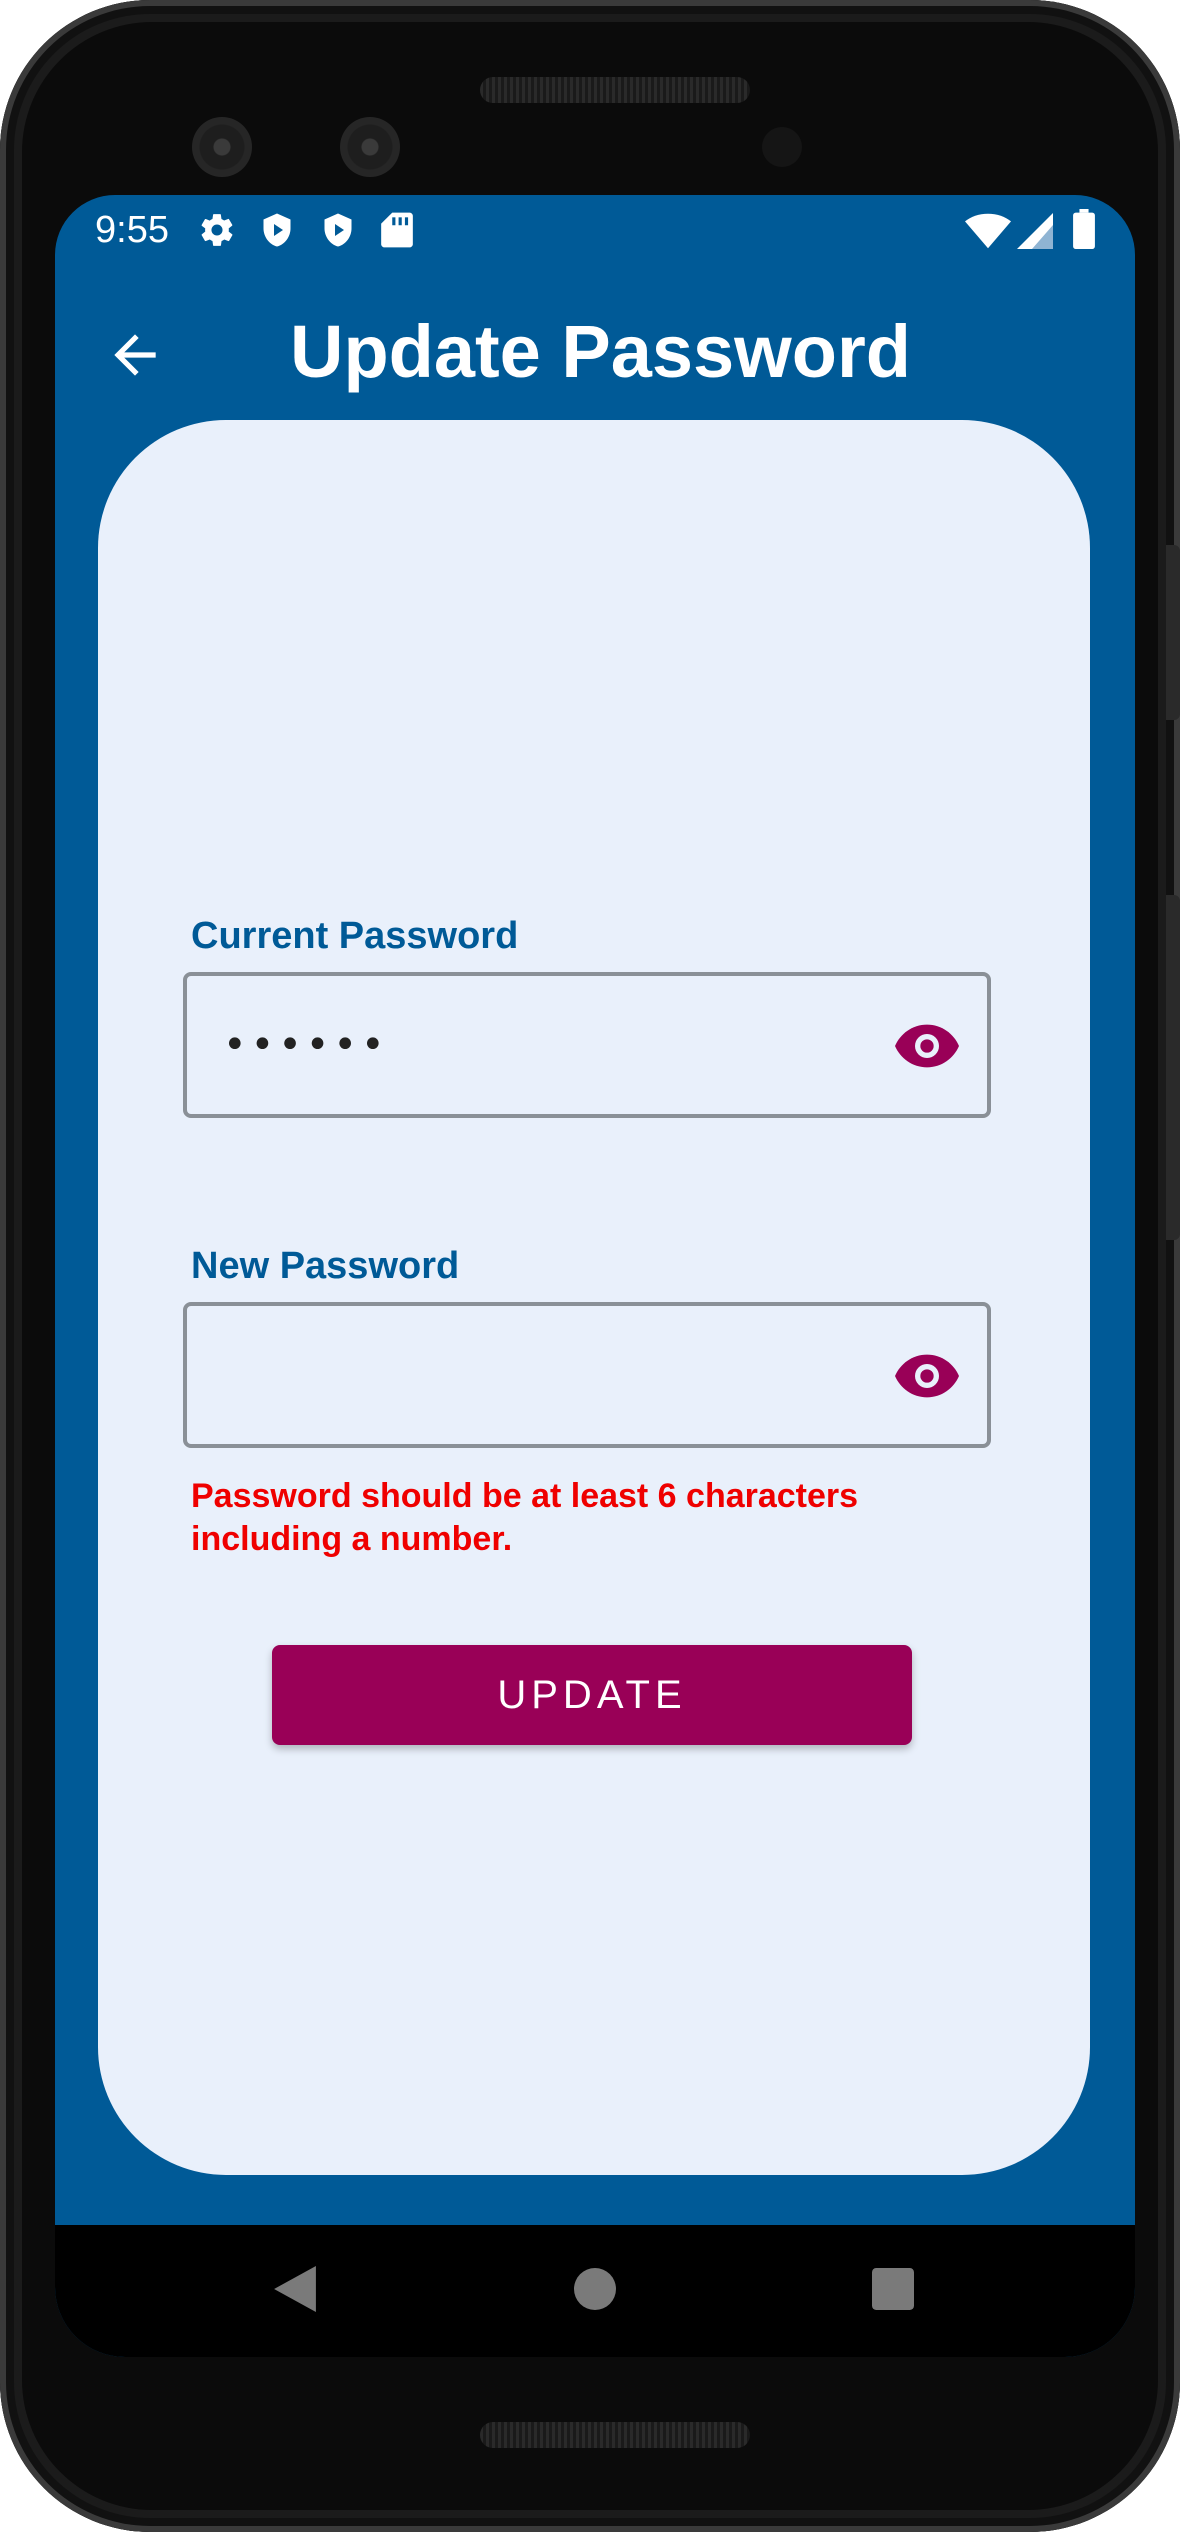  I want to click on new-password-label: New Password, so click(325, 1266).